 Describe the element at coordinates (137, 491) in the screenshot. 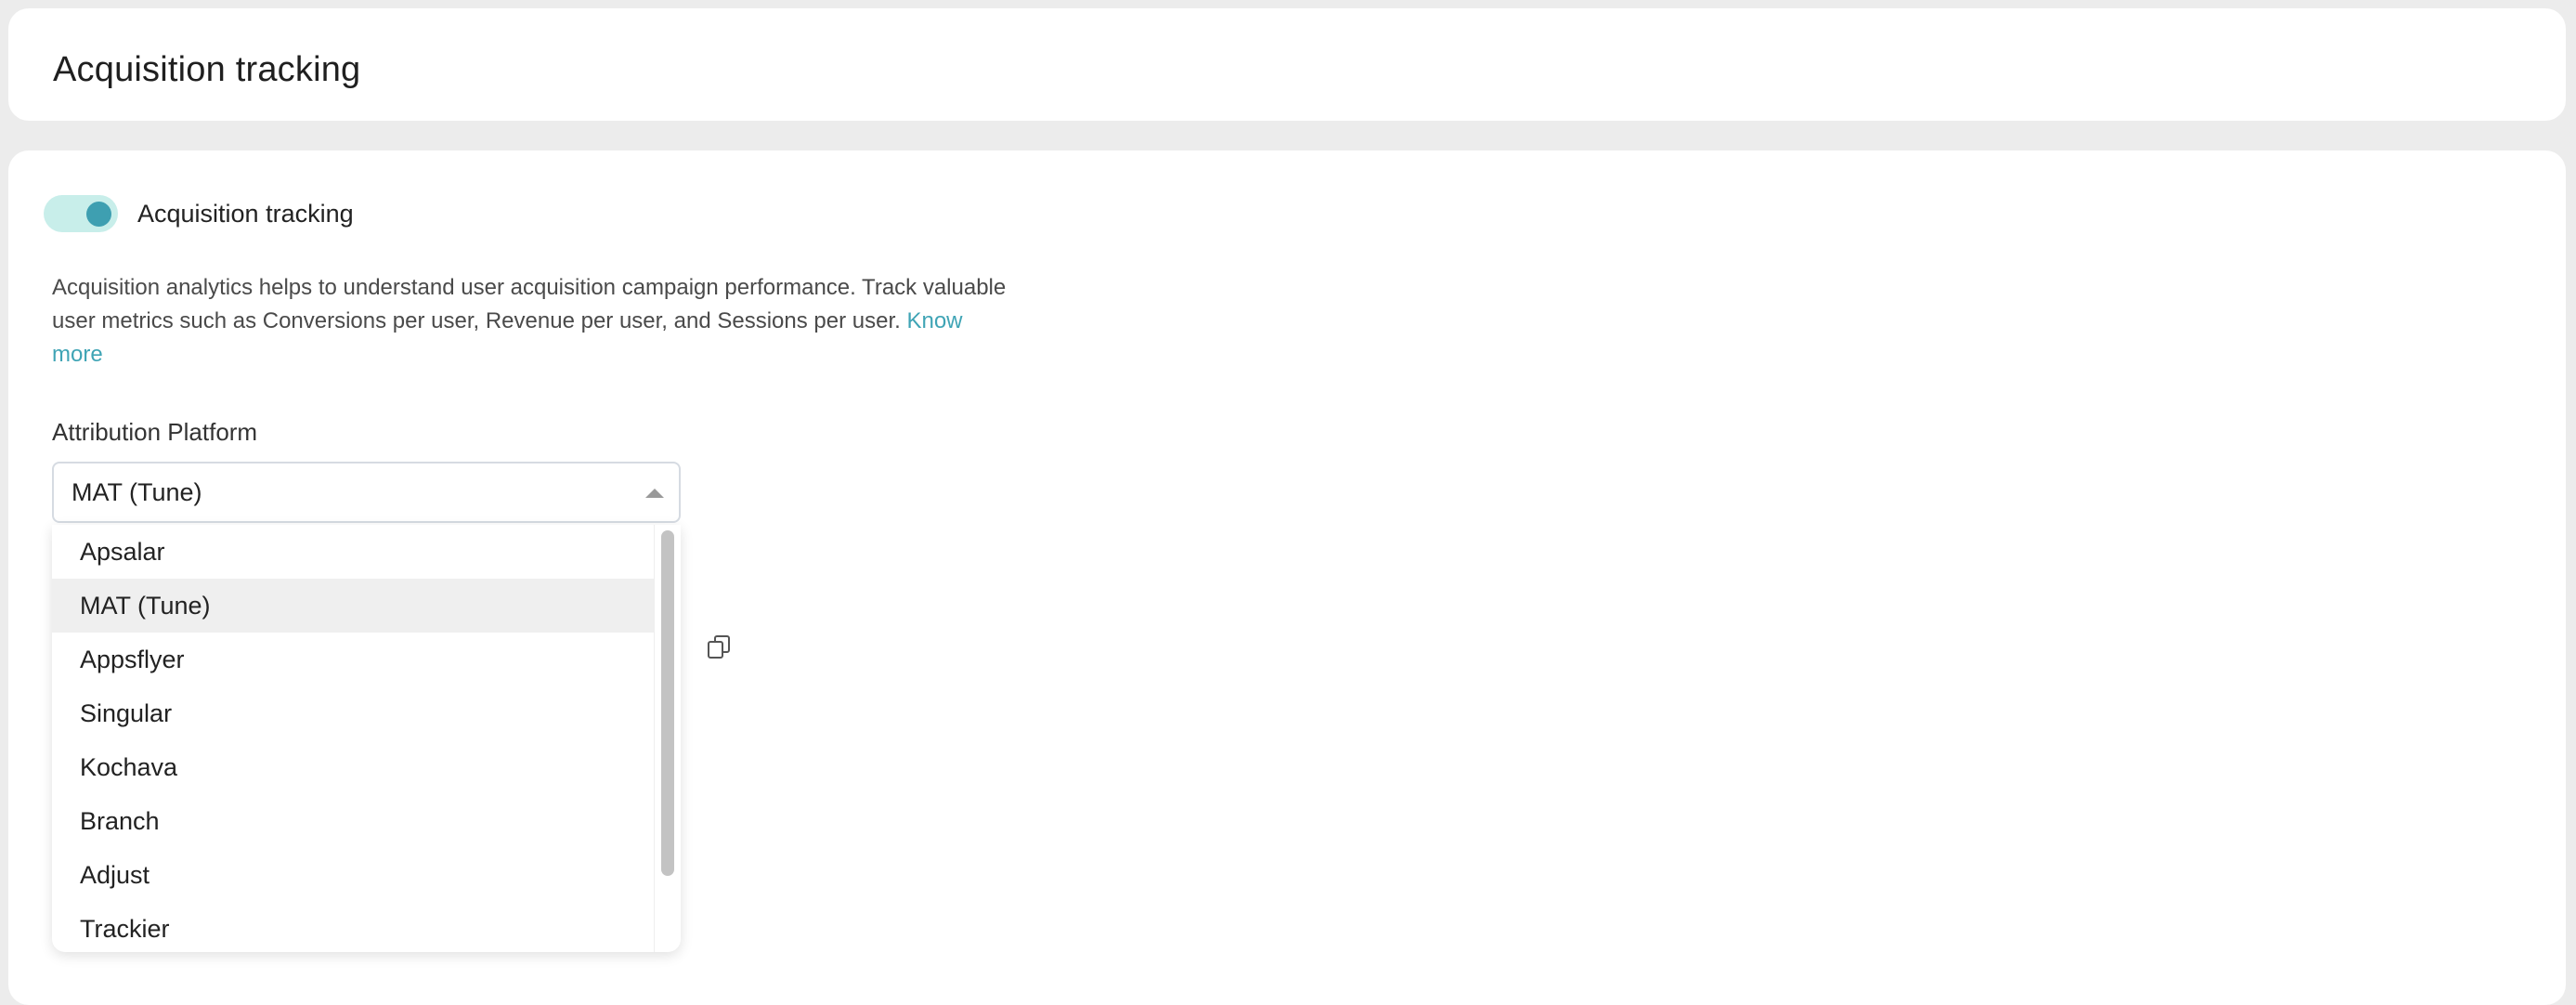

I see `select-value: MAT (Tune)` at that location.